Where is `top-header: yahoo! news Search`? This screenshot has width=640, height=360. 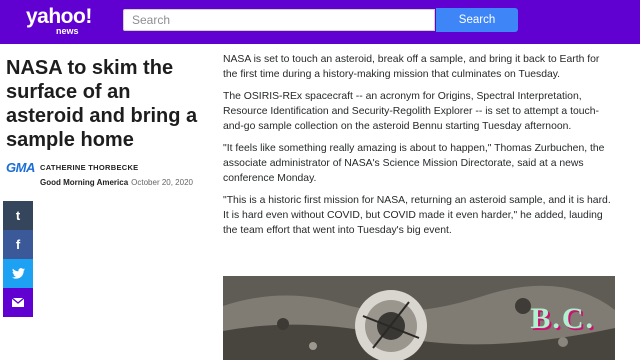
top-header: yahoo! news Search is located at coordinates (320, 22).